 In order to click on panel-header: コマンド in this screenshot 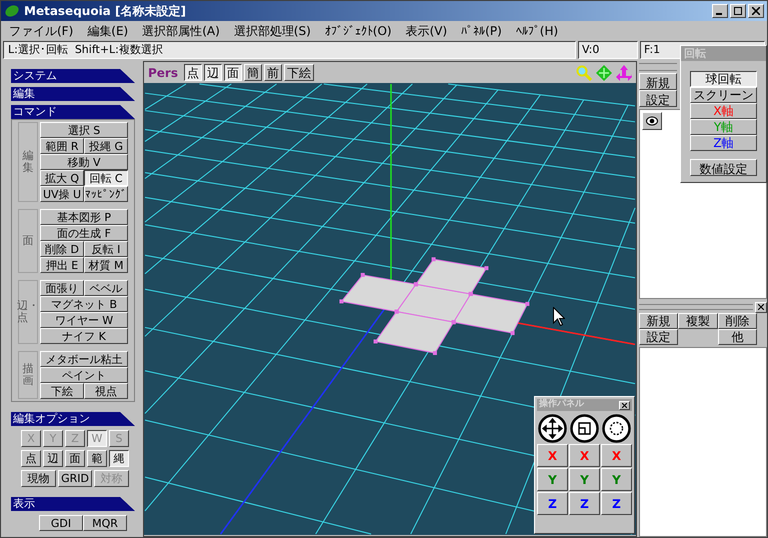, I will do `click(73, 112)`.